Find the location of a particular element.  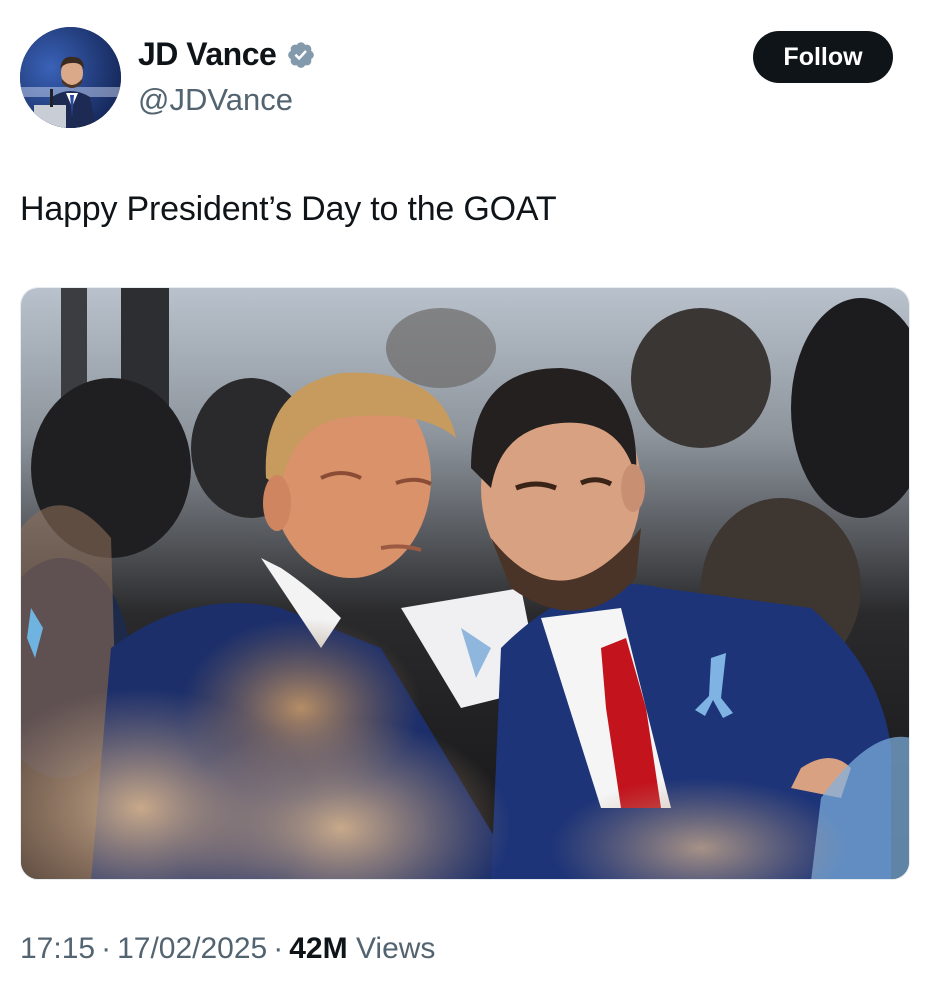

tweet-meta: 17:15 · 17/02/2025 · 42M Views is located at coordinates (227, 949).